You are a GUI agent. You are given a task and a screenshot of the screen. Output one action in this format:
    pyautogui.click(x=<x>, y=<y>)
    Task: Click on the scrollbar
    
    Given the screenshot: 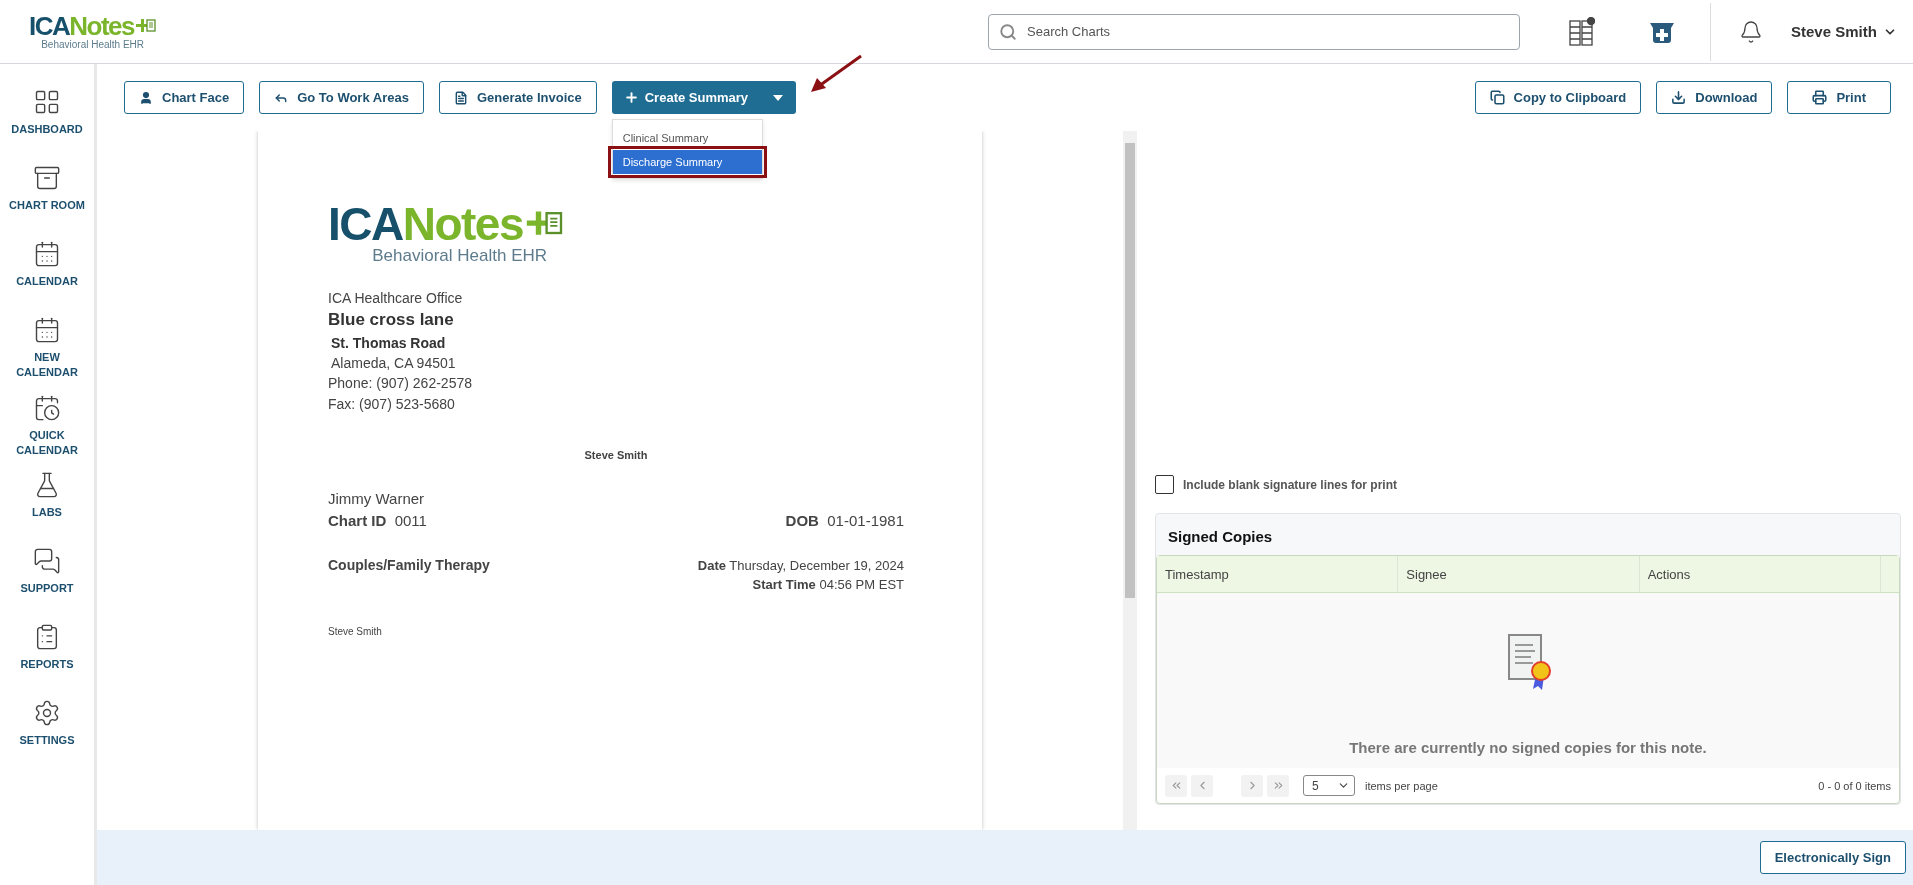 What is the action you would take?
    pyautogui.click(x=1130, y=480)
    